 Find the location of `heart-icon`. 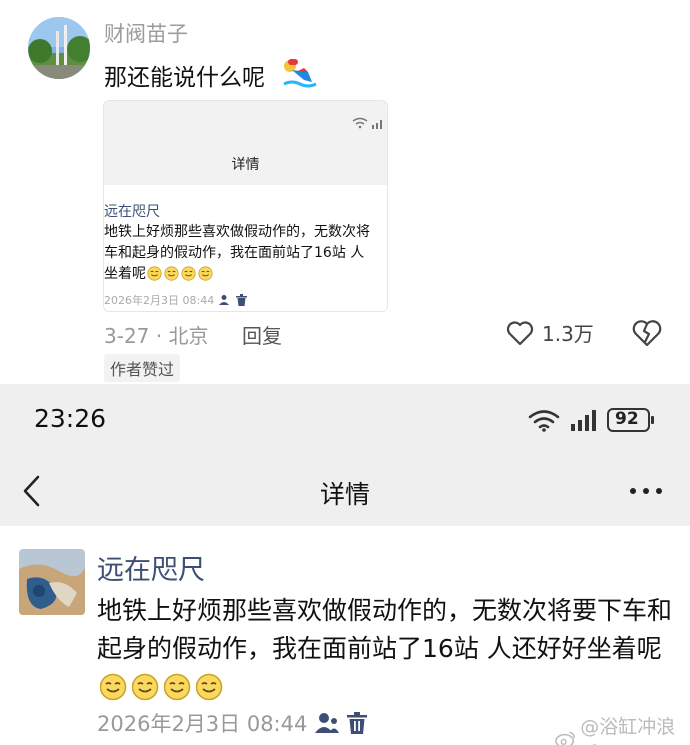

heart-icon is located at coordinates (520, 332).